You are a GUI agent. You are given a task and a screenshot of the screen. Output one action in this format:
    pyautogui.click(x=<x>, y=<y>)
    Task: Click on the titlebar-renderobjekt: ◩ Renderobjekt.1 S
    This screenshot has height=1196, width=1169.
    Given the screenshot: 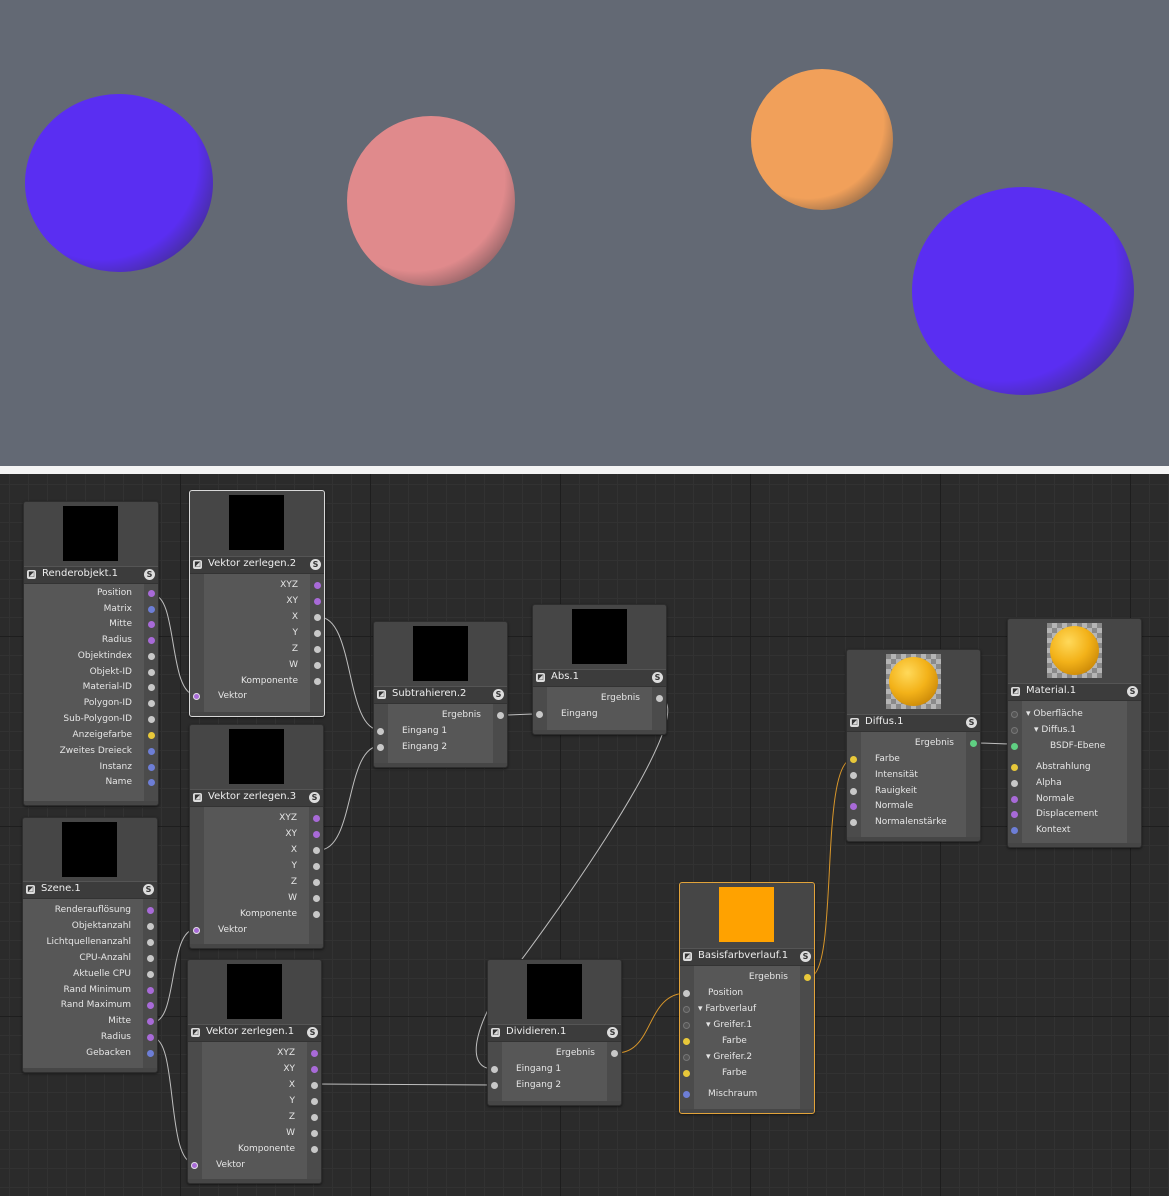 What is the action you would take?
    pyautogui.click(x=91, y=575)
    